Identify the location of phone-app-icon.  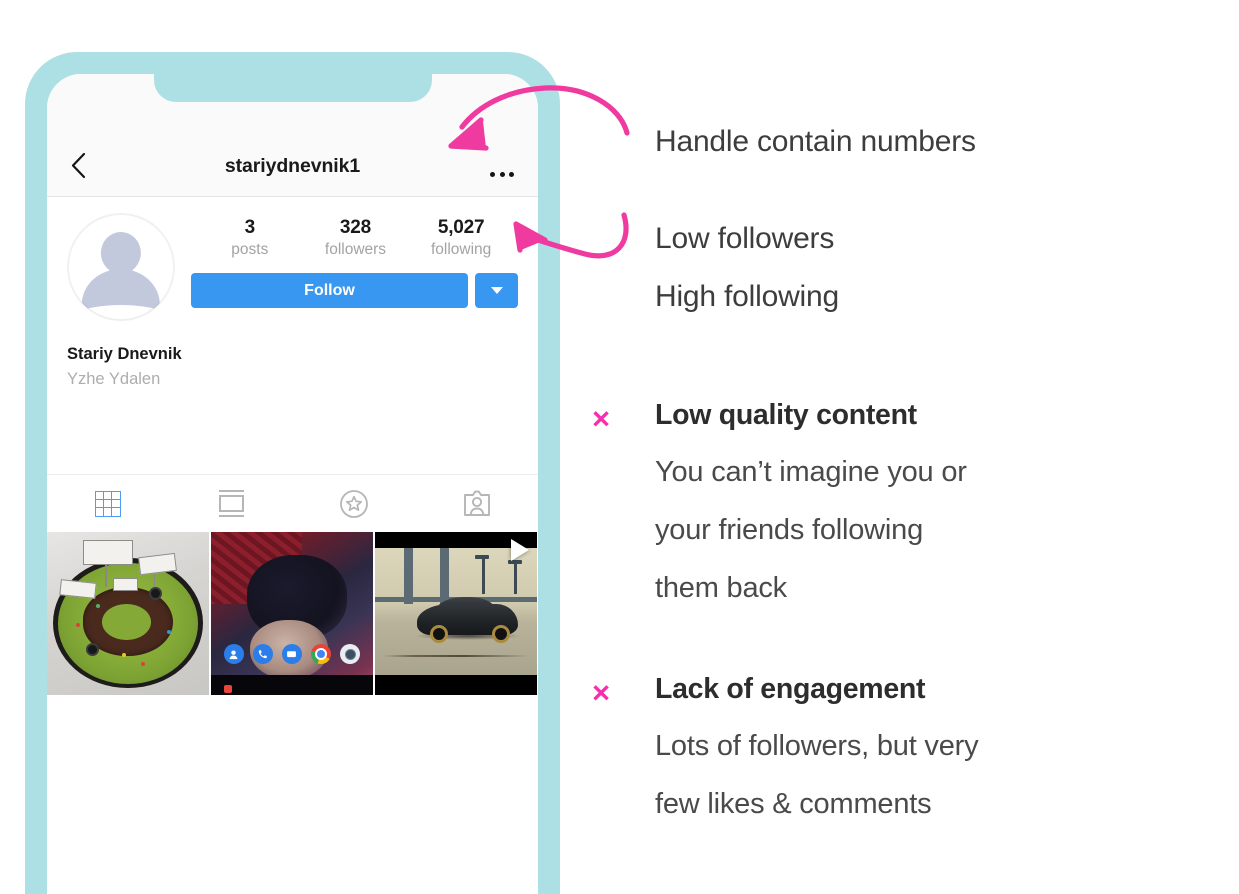
(262, 654).